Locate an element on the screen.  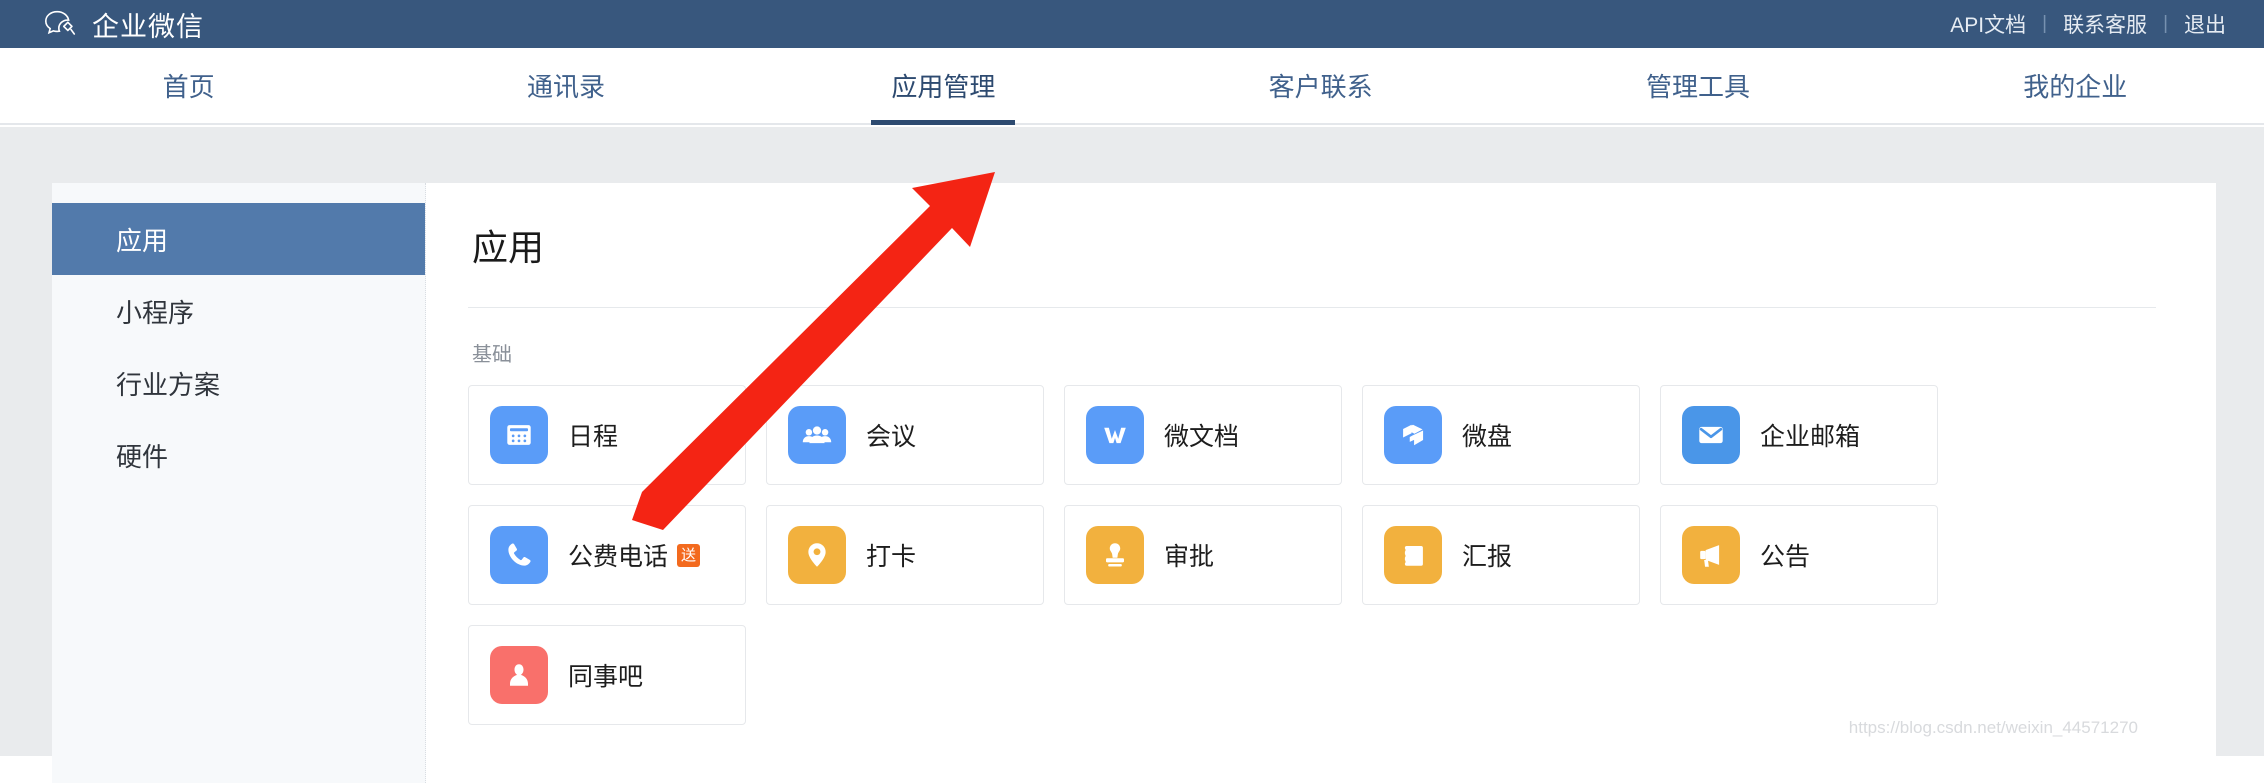
app-card-approval: 审批 is located at coordinates (1203, 555).